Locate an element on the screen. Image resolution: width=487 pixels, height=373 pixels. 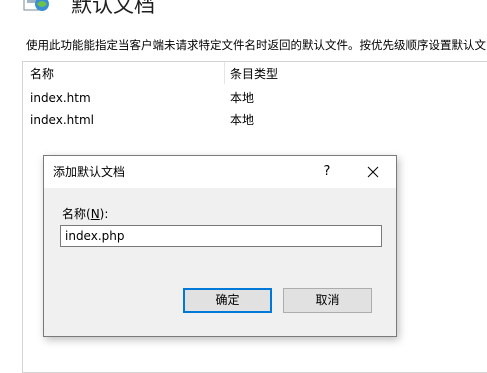
name-label-prefix: 名称( is located at coordinates (76, 214).